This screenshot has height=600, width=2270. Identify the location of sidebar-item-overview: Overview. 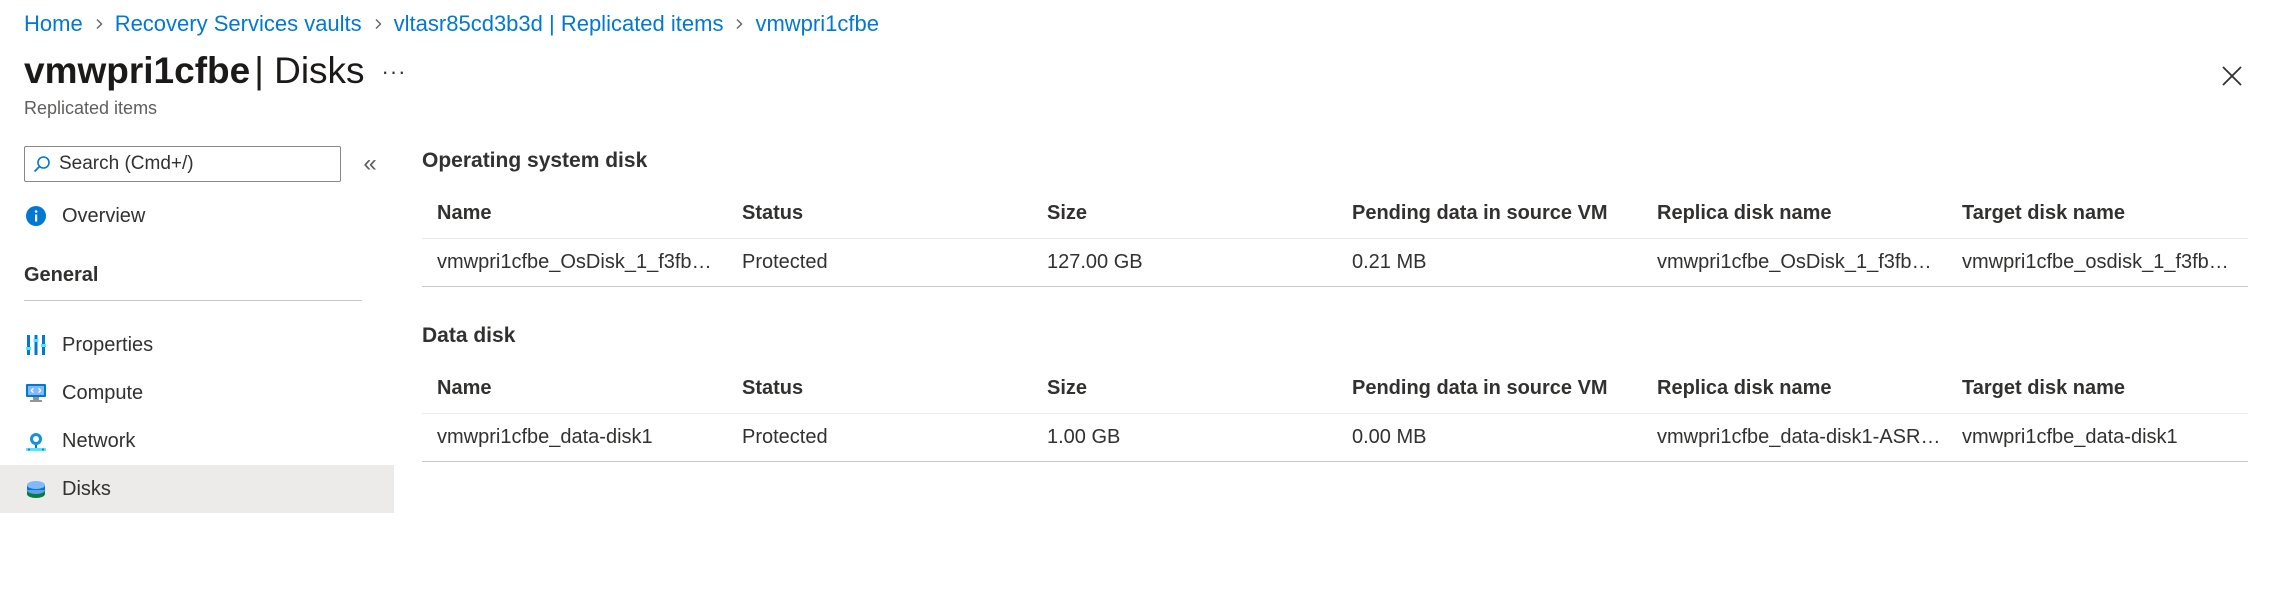
(197, 216).